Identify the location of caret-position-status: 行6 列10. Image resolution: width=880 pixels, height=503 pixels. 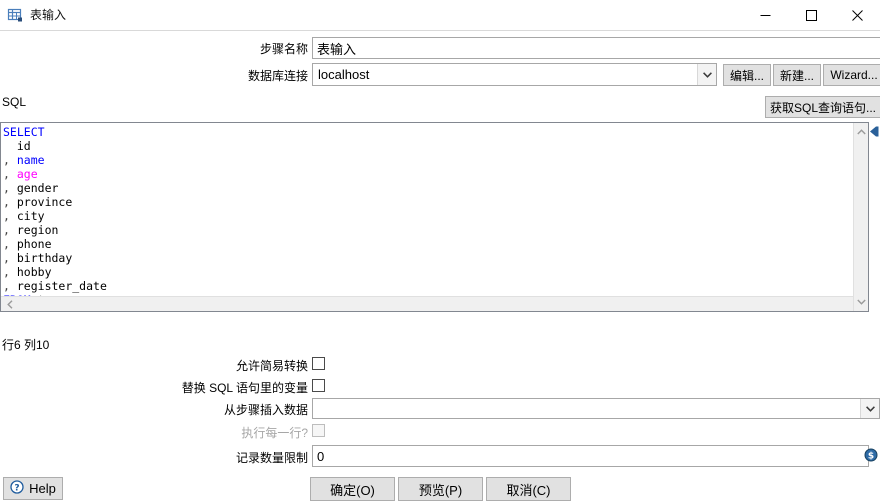
(26, 345).